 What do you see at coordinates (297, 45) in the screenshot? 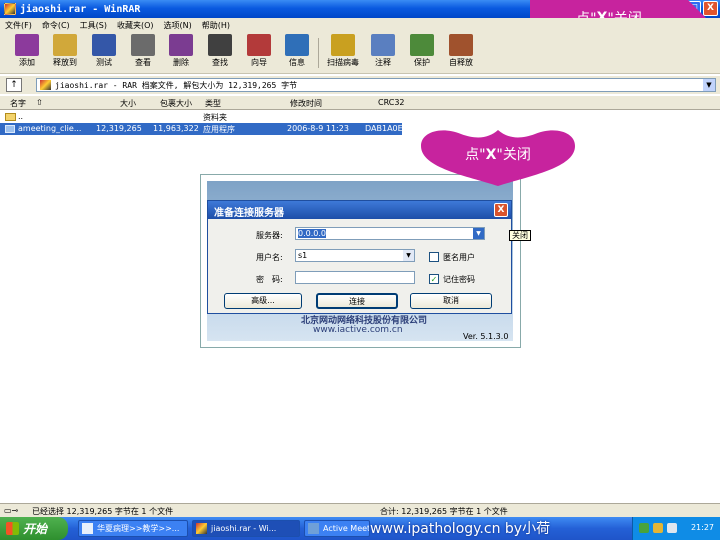
I see `info-icon` at bounding box center [297, 45].